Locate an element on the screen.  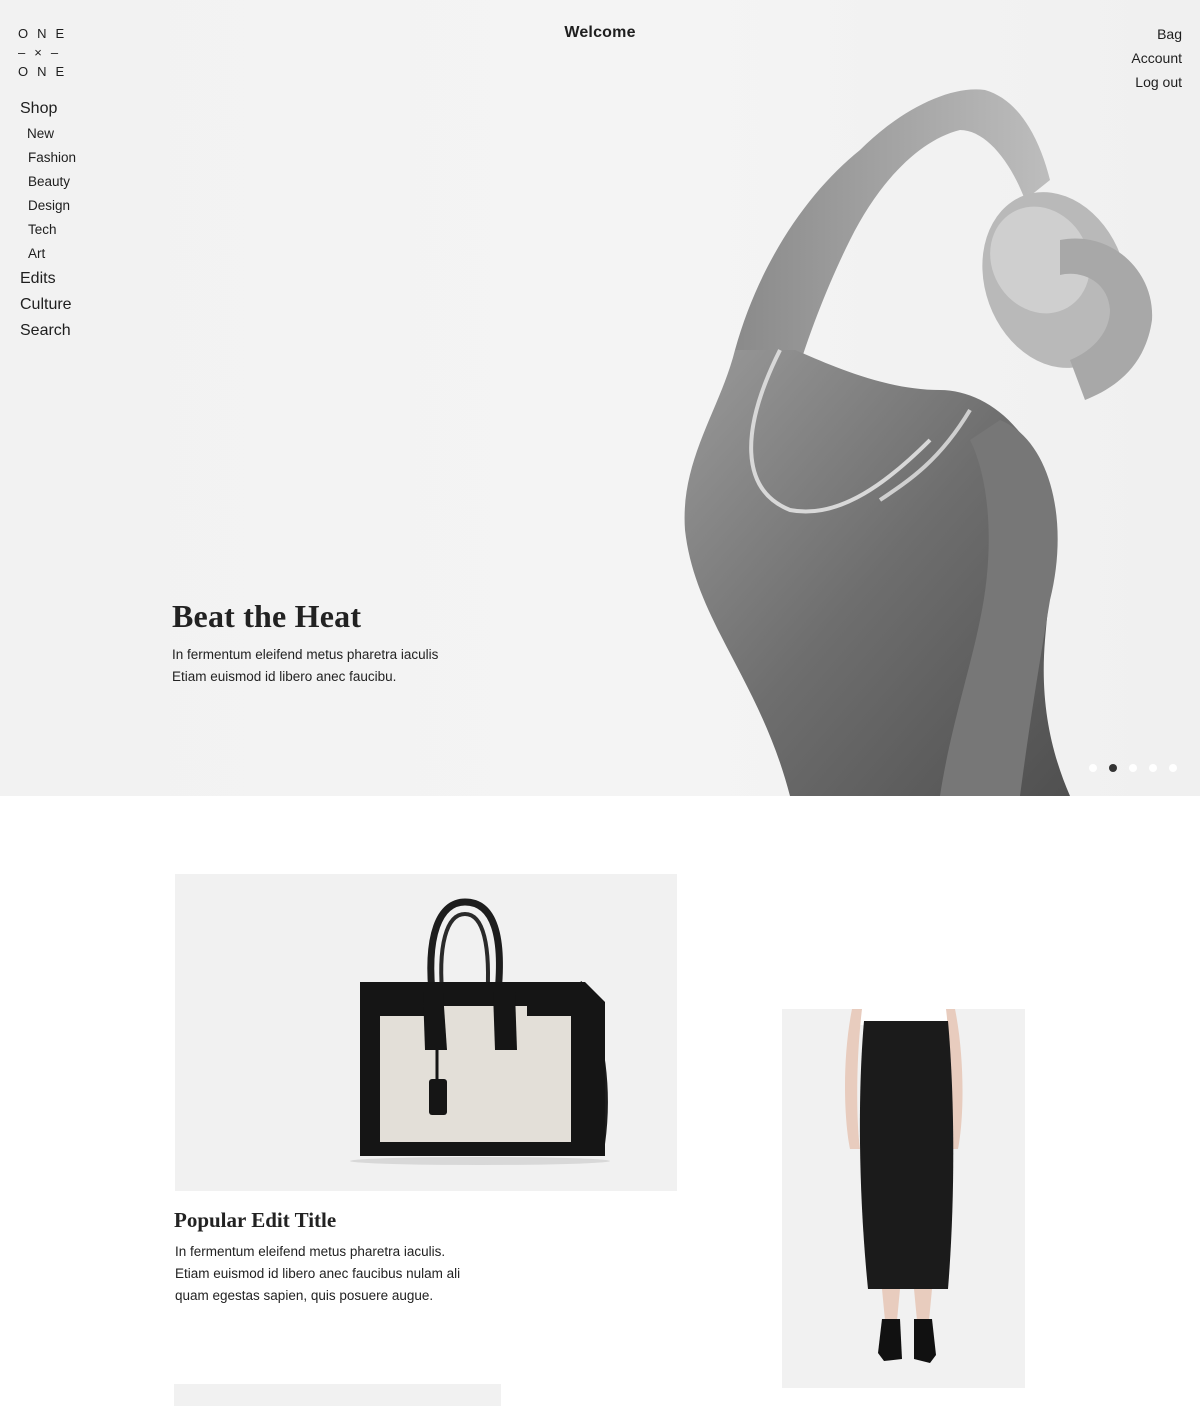
nav-culture: Culture is located at coordinates (48, 305).